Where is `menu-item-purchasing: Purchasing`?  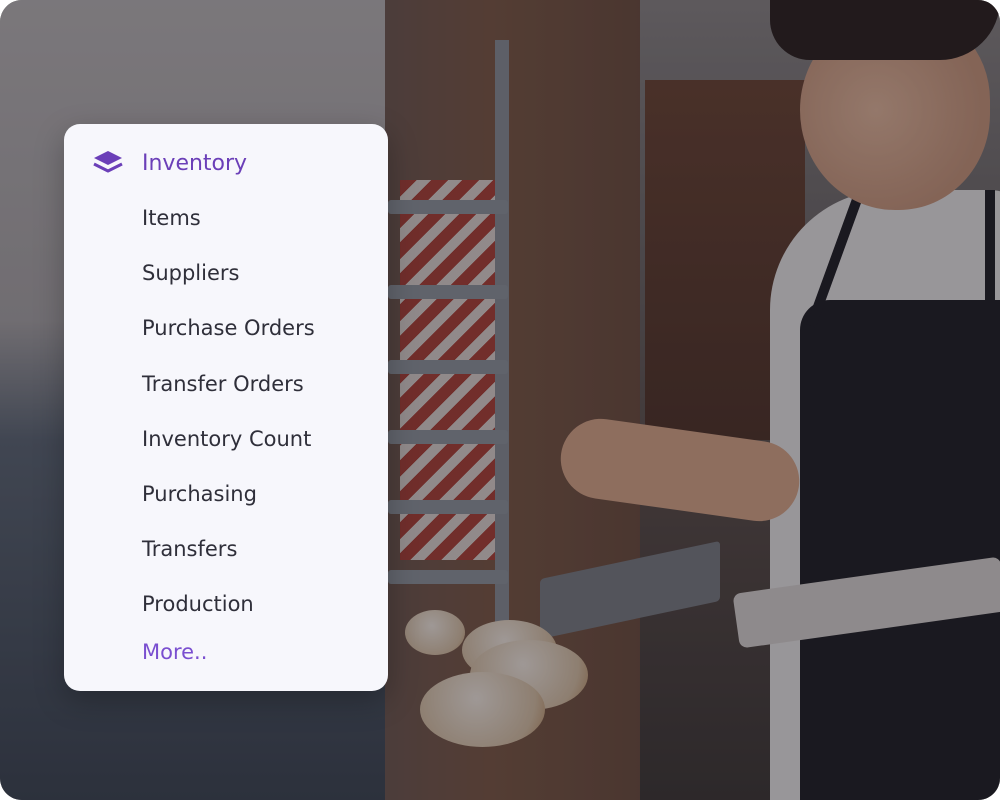 menu-item-purchasing: Purchasing is located at coordinates (228, 497).